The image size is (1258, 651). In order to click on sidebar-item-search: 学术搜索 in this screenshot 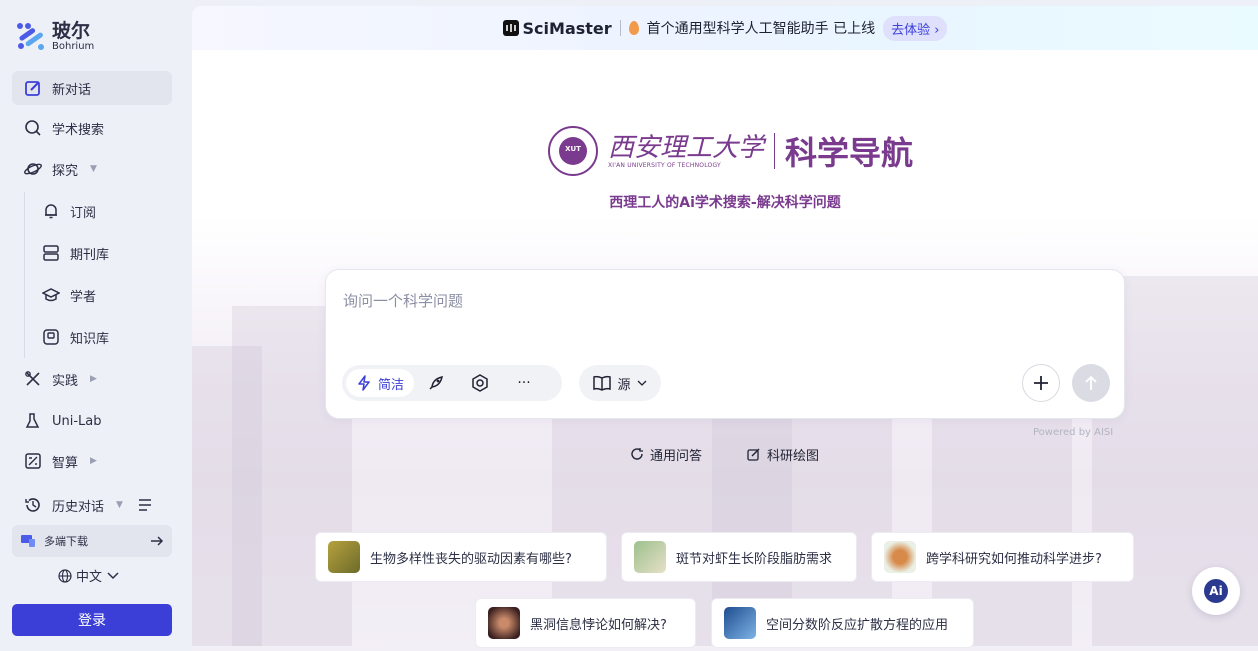, I will do `click(92, 128)`.